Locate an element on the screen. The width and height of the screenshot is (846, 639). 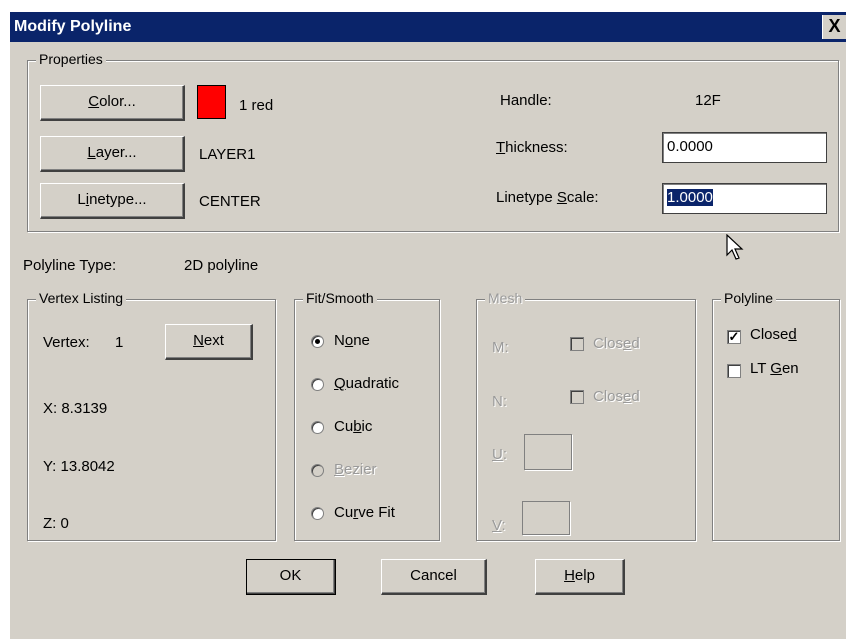
fit-smooth-legend: Fit/Smooth is located at coordinates (340, 298).